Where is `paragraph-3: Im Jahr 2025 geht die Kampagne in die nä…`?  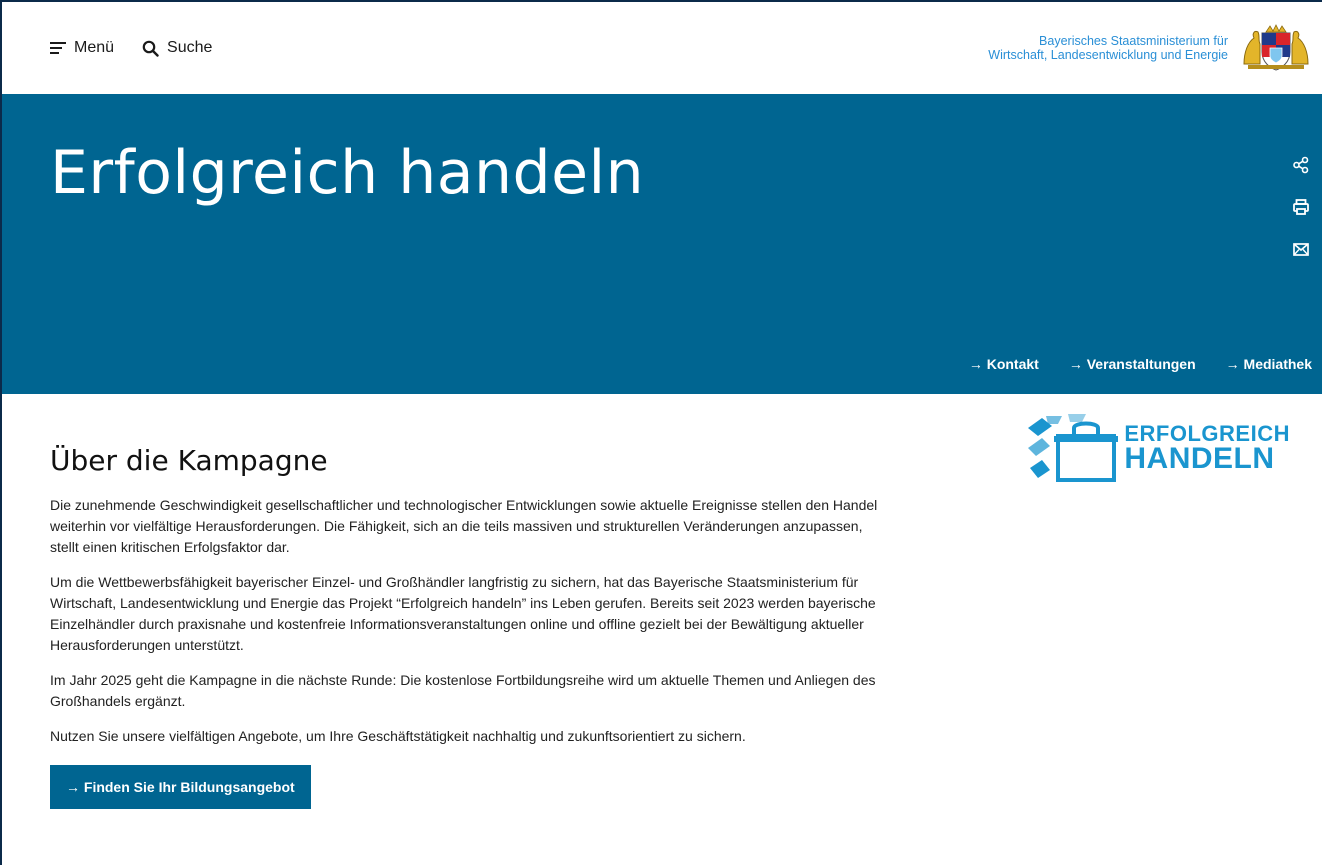 paragraph-3: Im Jahr 2025 geht die Kampagne in die nä… is located at coordinates (463, 690).